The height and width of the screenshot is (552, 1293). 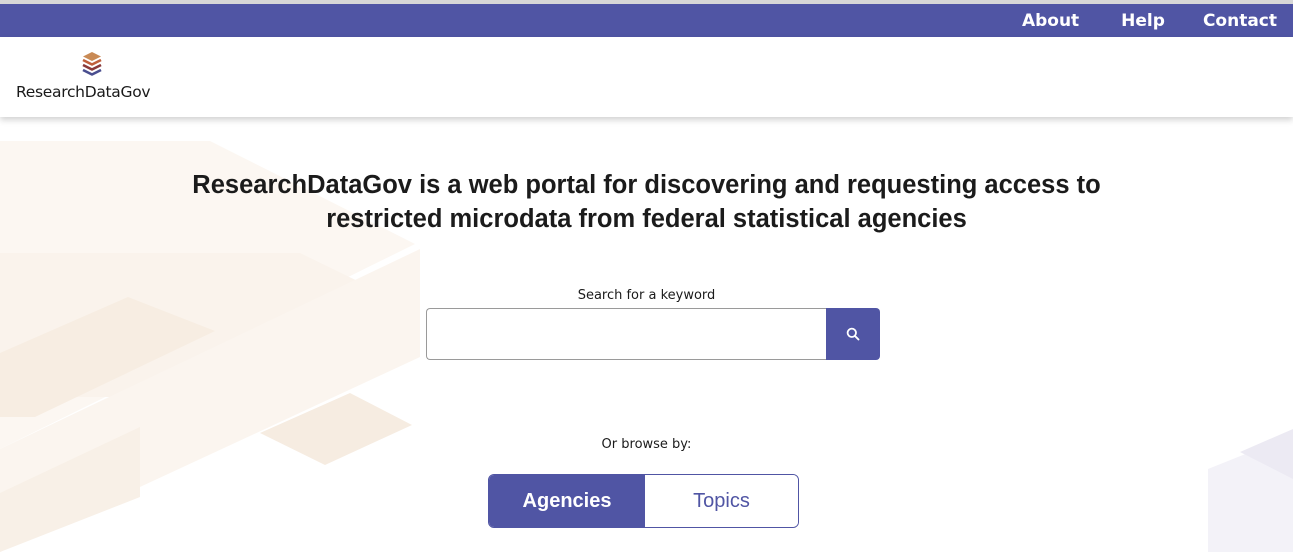 What do you see at coordinates (627, 334) in the screenshot?
I see `search-input` at bounding box center [627, 334].